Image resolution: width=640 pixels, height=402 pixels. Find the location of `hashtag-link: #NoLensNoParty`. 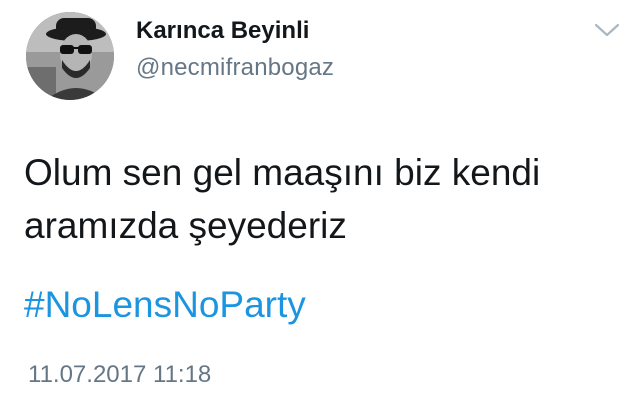

hashtag-link: #NoLensNoParty is located at coordinates (165, 304).